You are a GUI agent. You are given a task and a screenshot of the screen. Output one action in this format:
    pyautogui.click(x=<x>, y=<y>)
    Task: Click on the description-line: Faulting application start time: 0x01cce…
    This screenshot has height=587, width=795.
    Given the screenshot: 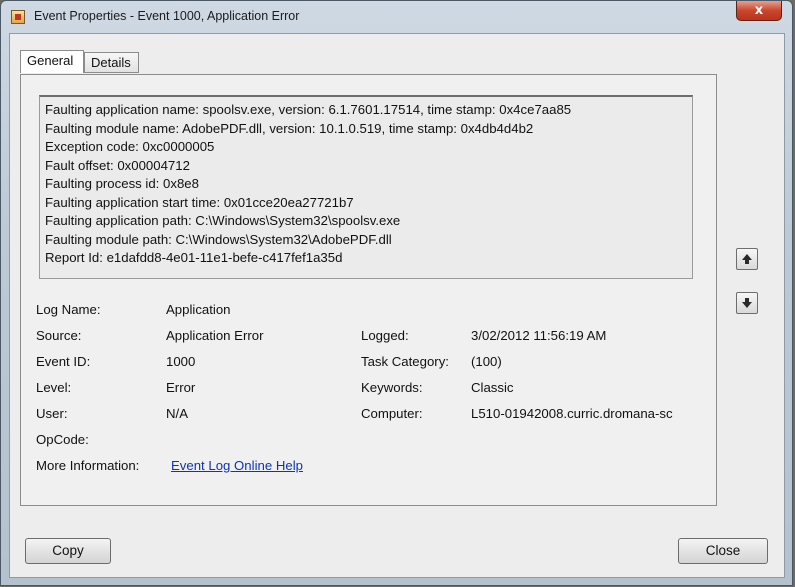 What is the action you would take?
    pyautogui.click(x=199, y=202)
    